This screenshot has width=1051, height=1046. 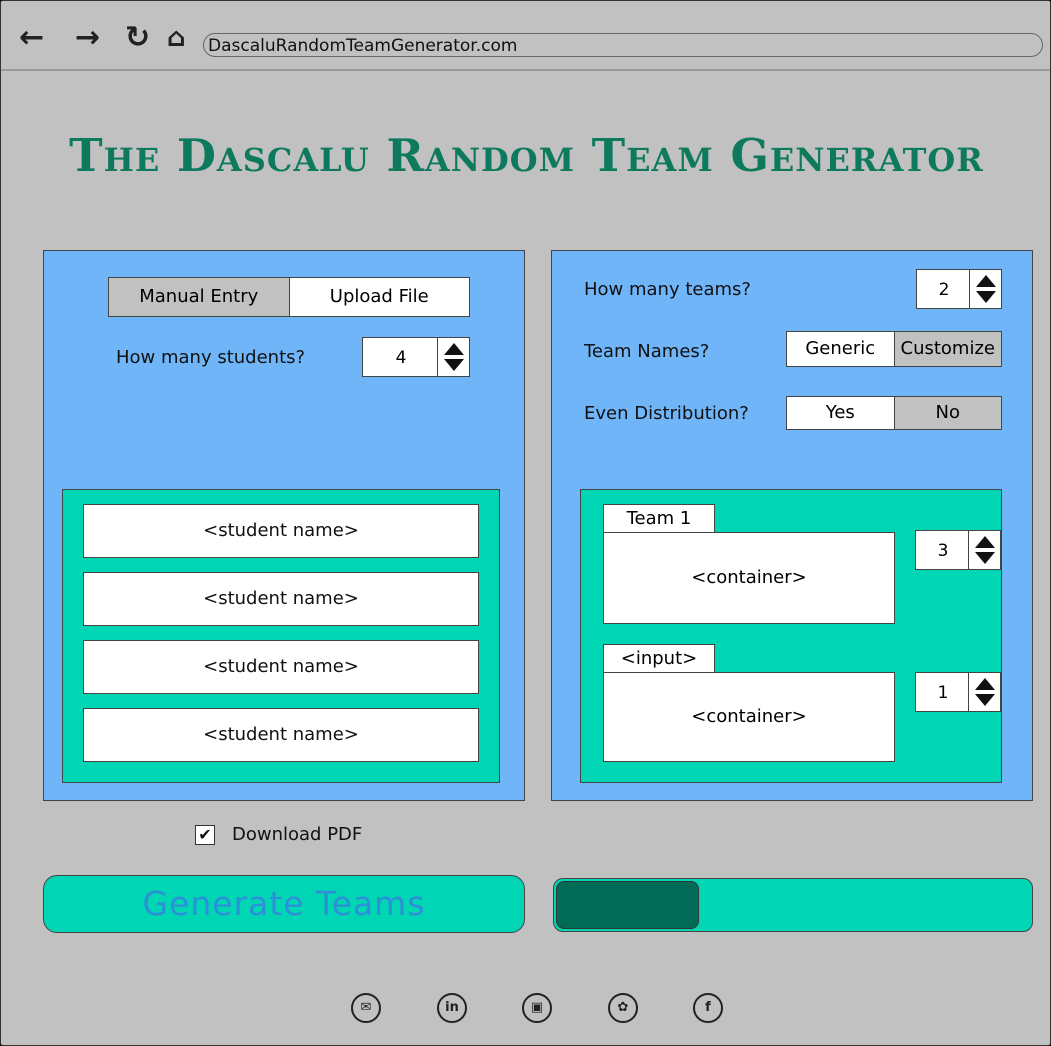 I want to click on team-name-label: Team 1, so click(x=659, y=519).